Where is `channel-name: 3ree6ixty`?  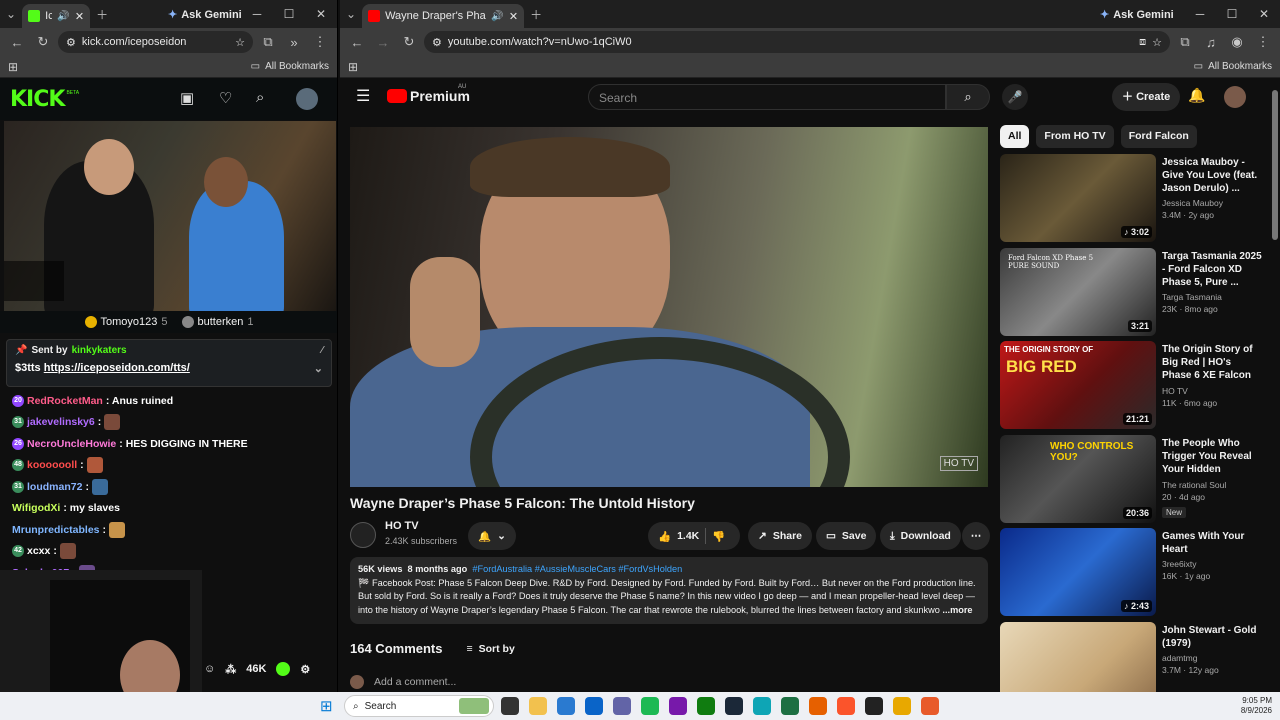
channel-name: 3ree6ixty is located at coordinates (1212, 564).